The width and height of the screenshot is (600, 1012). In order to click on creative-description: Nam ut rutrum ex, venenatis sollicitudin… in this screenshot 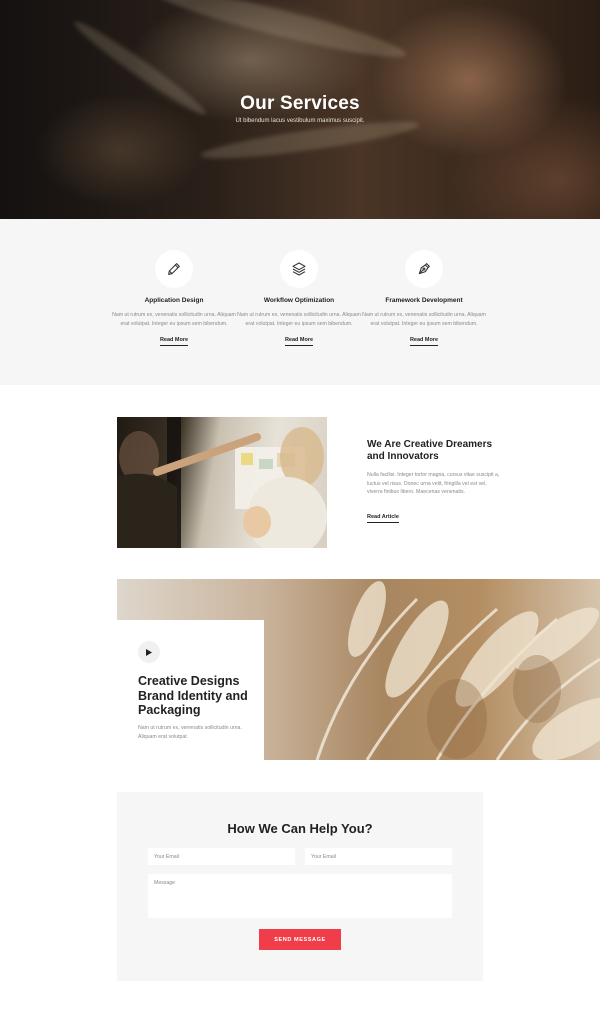, I will do `click(190, 732)`.